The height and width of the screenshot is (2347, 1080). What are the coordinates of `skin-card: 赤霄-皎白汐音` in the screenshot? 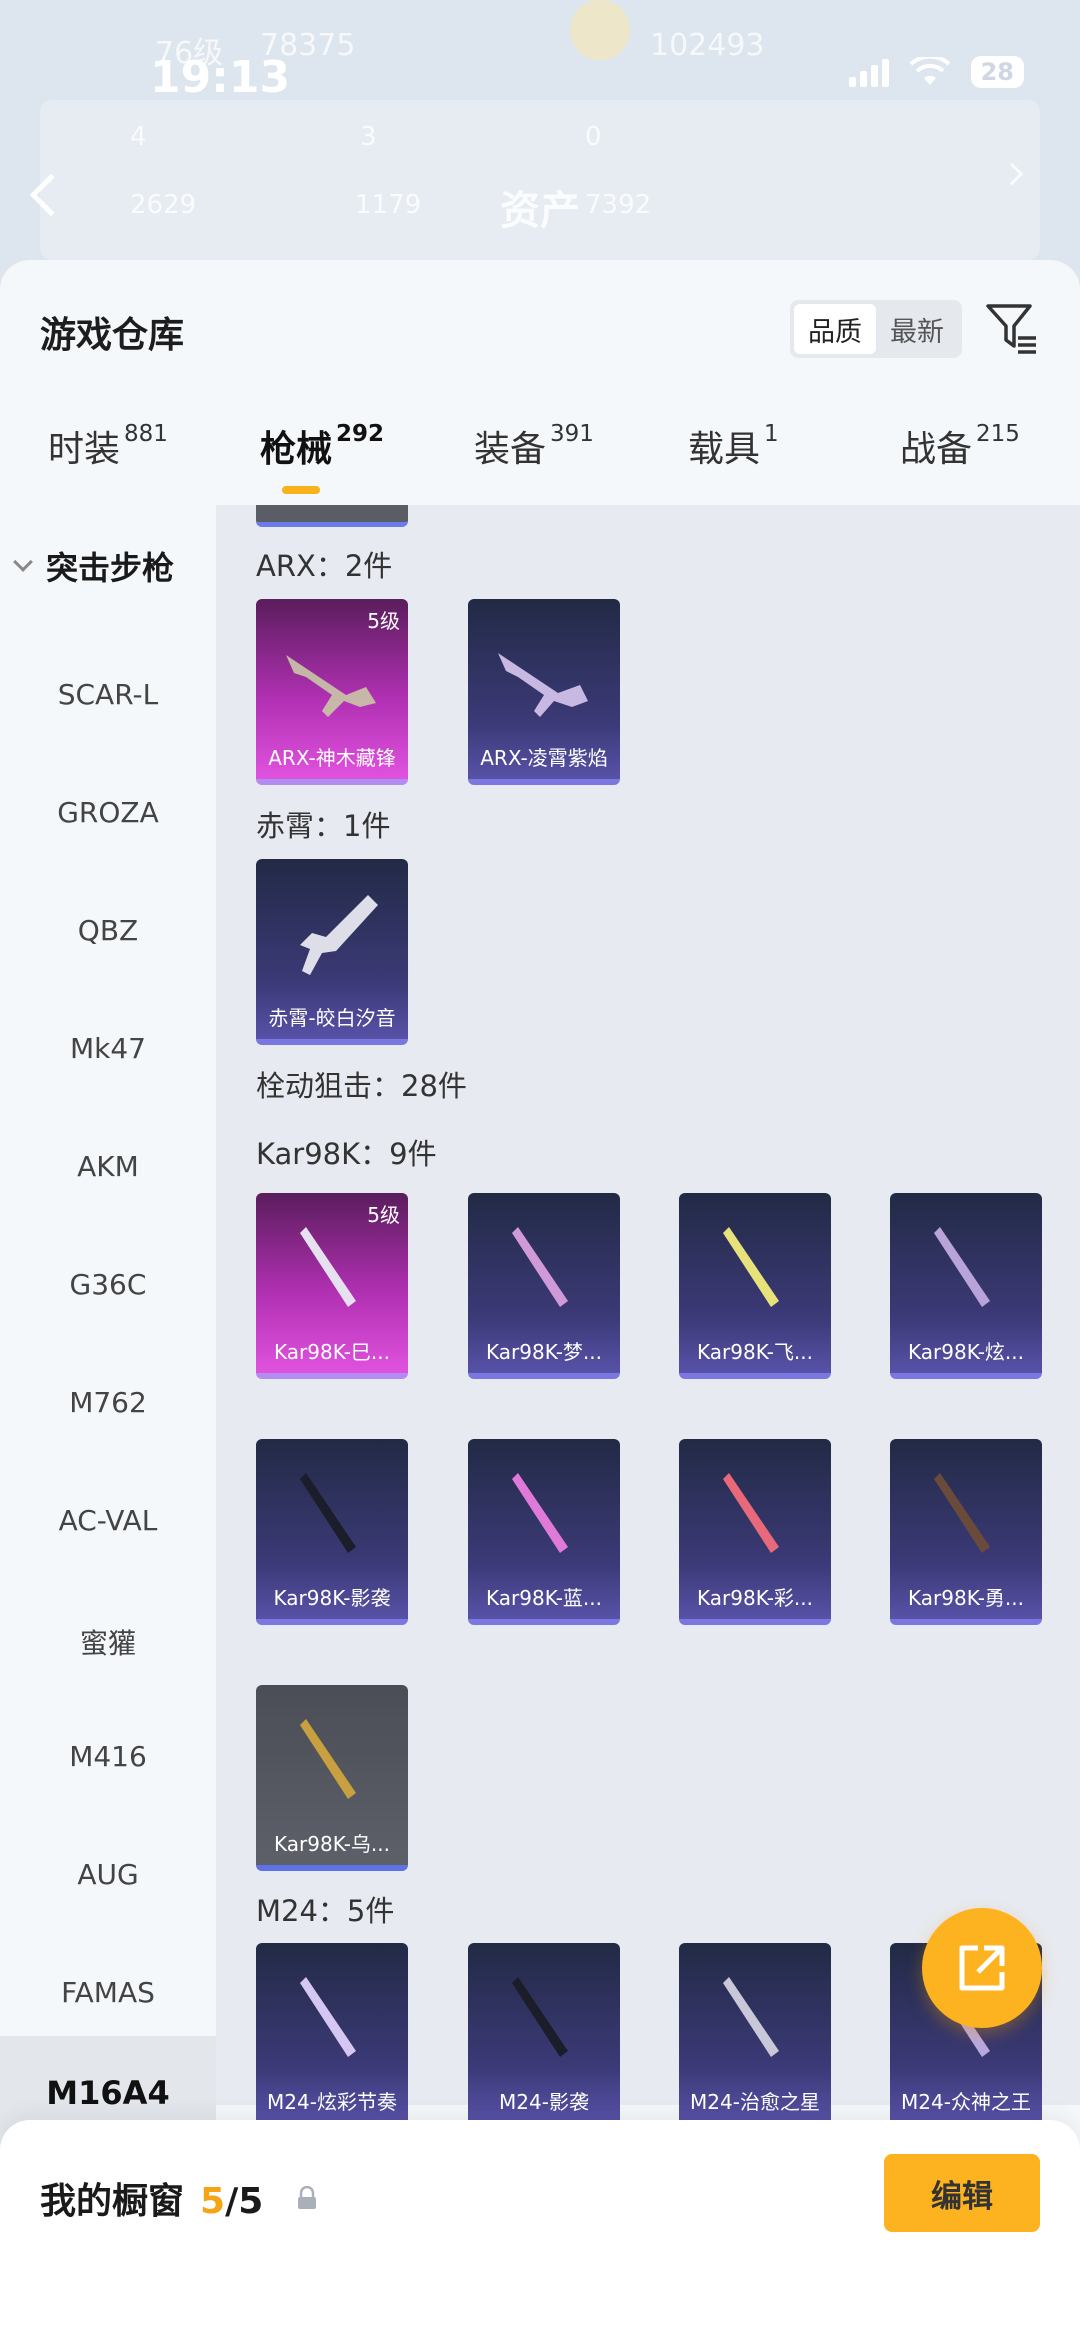 It's located at (332, 952).